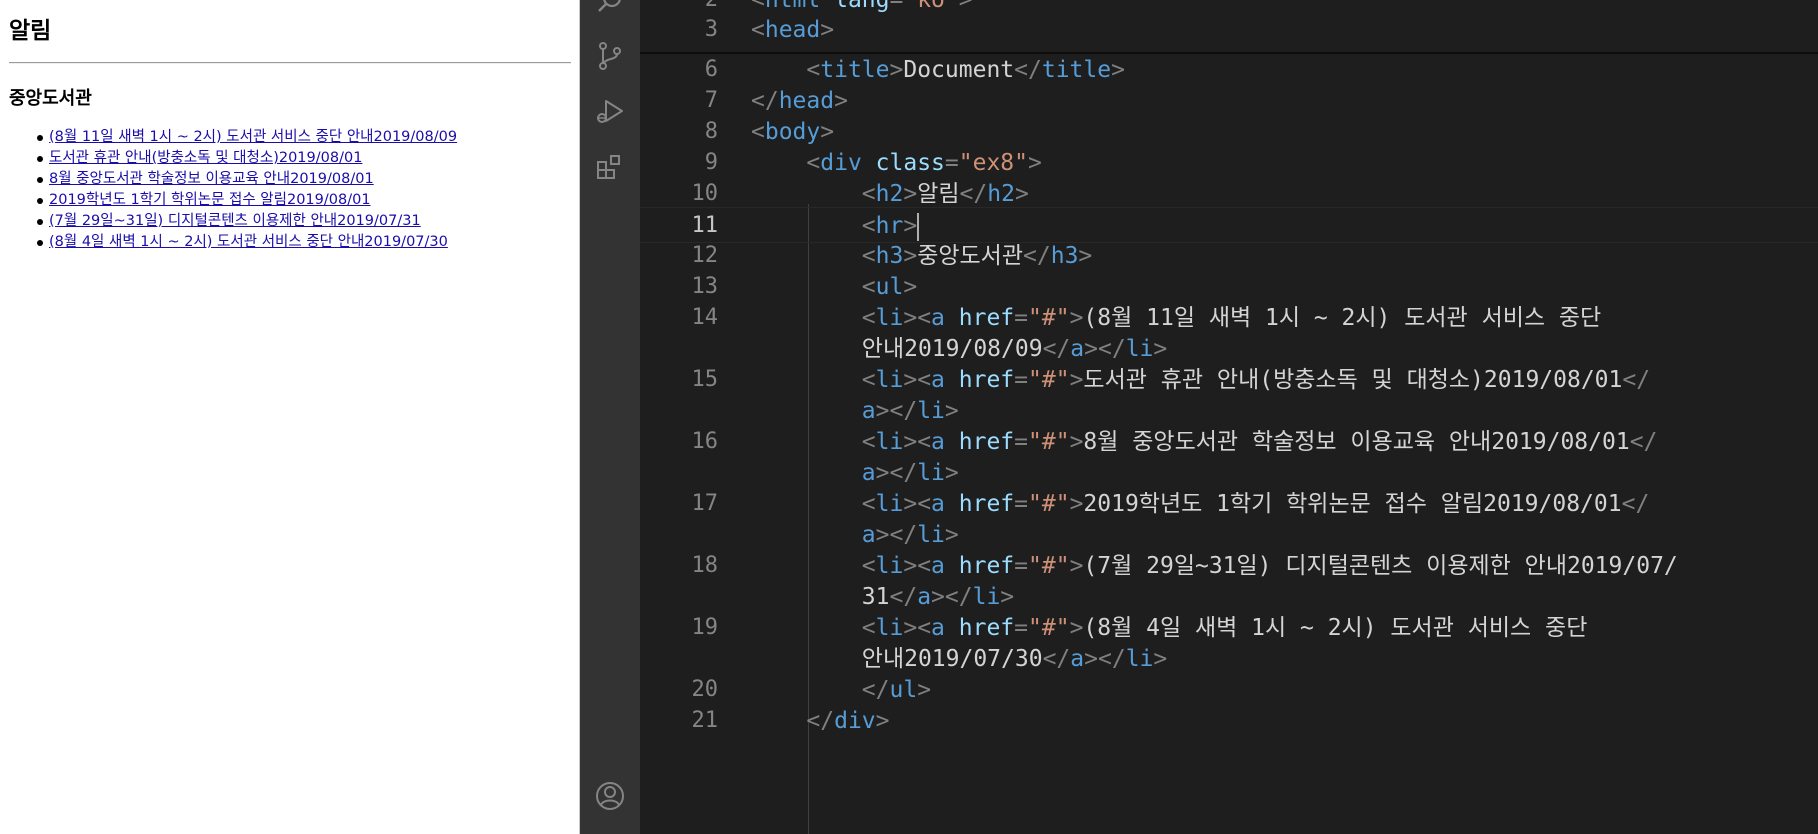 Image resolution: width=1818 pixels, height=834 pixels. I want to click on notice-link: 8월 중앙도서관 학술정보 이용교육 안내2019/08/01, so click(211, 179).